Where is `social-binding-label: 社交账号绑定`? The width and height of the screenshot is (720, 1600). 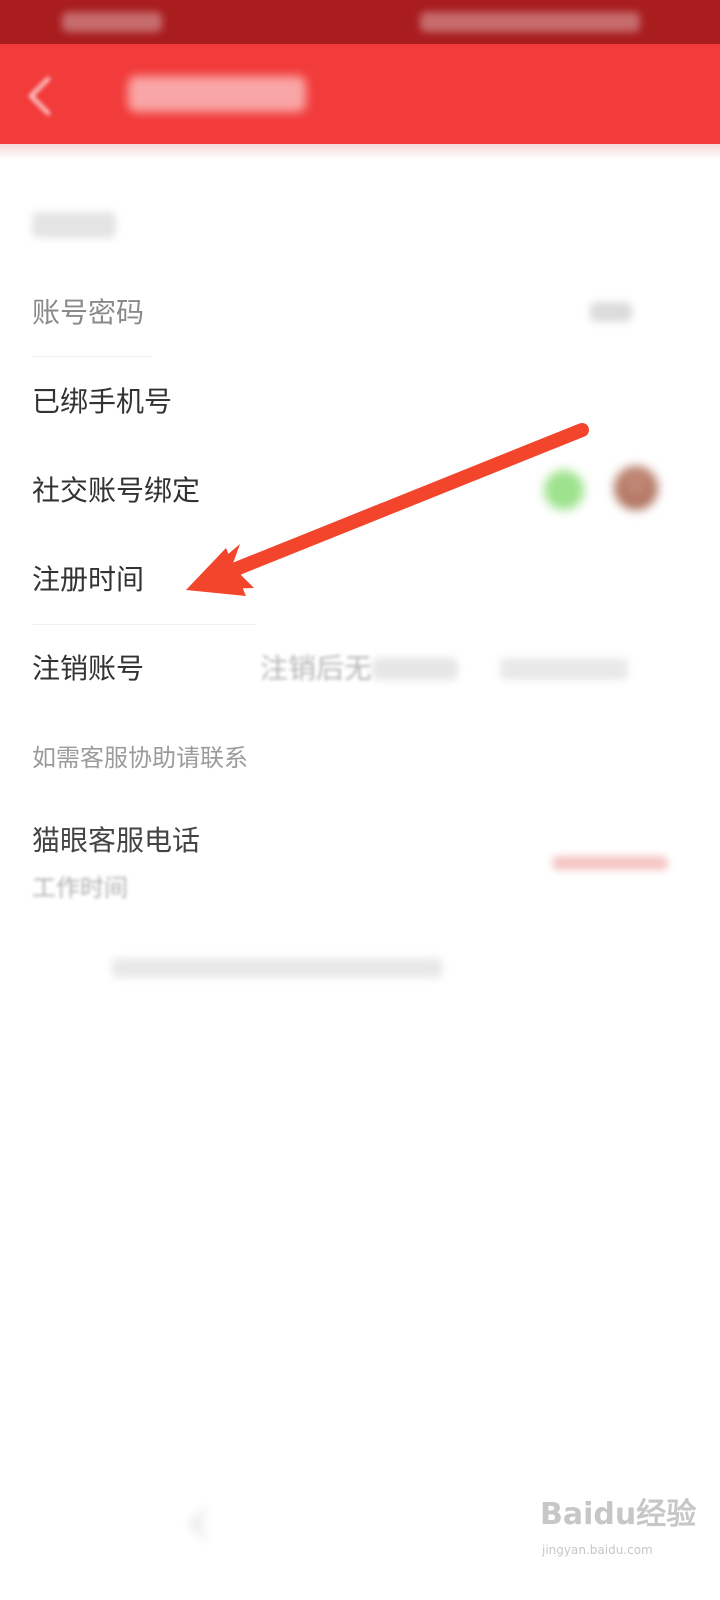
social-binding-label: 社交账号绑定 is located at coordinates (116, 491).